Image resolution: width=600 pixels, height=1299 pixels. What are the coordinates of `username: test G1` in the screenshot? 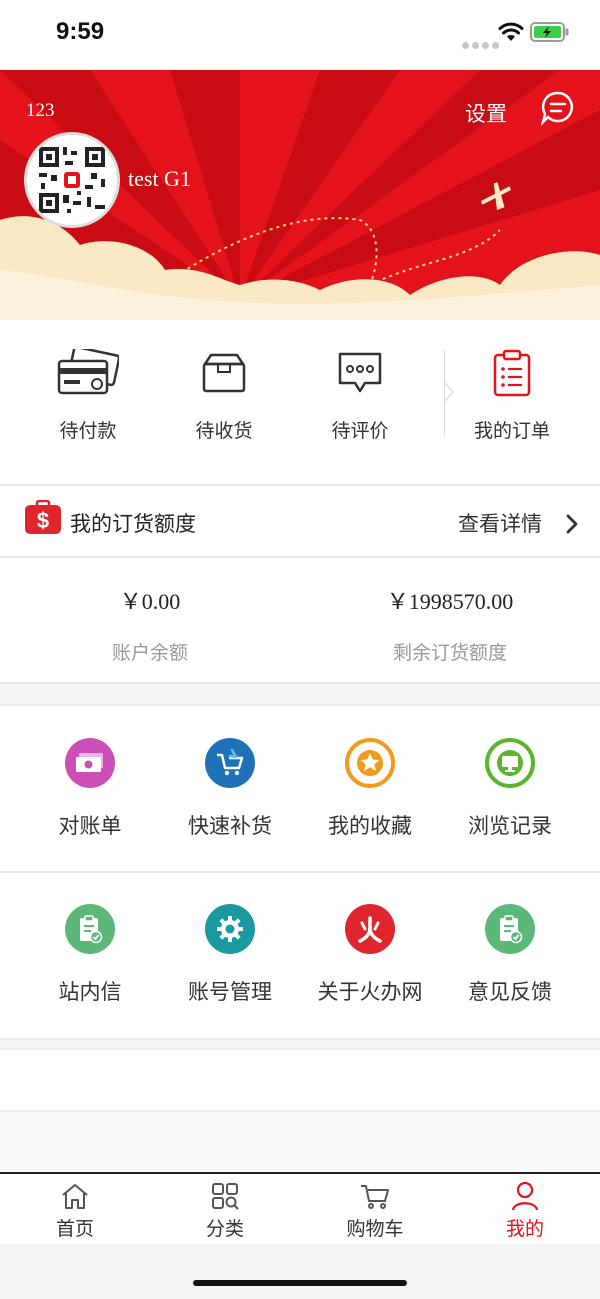 It's located at (159, 178).